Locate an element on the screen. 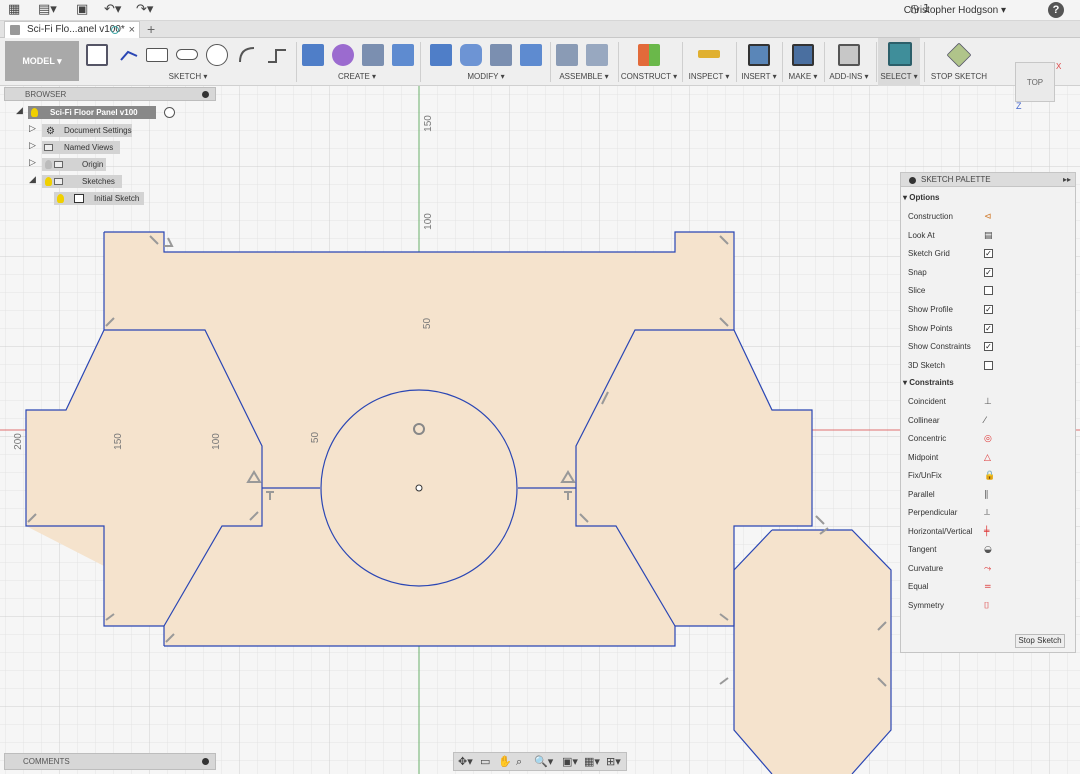  modify-group: MODIFY ▾ is located at coordinates (486, 62).